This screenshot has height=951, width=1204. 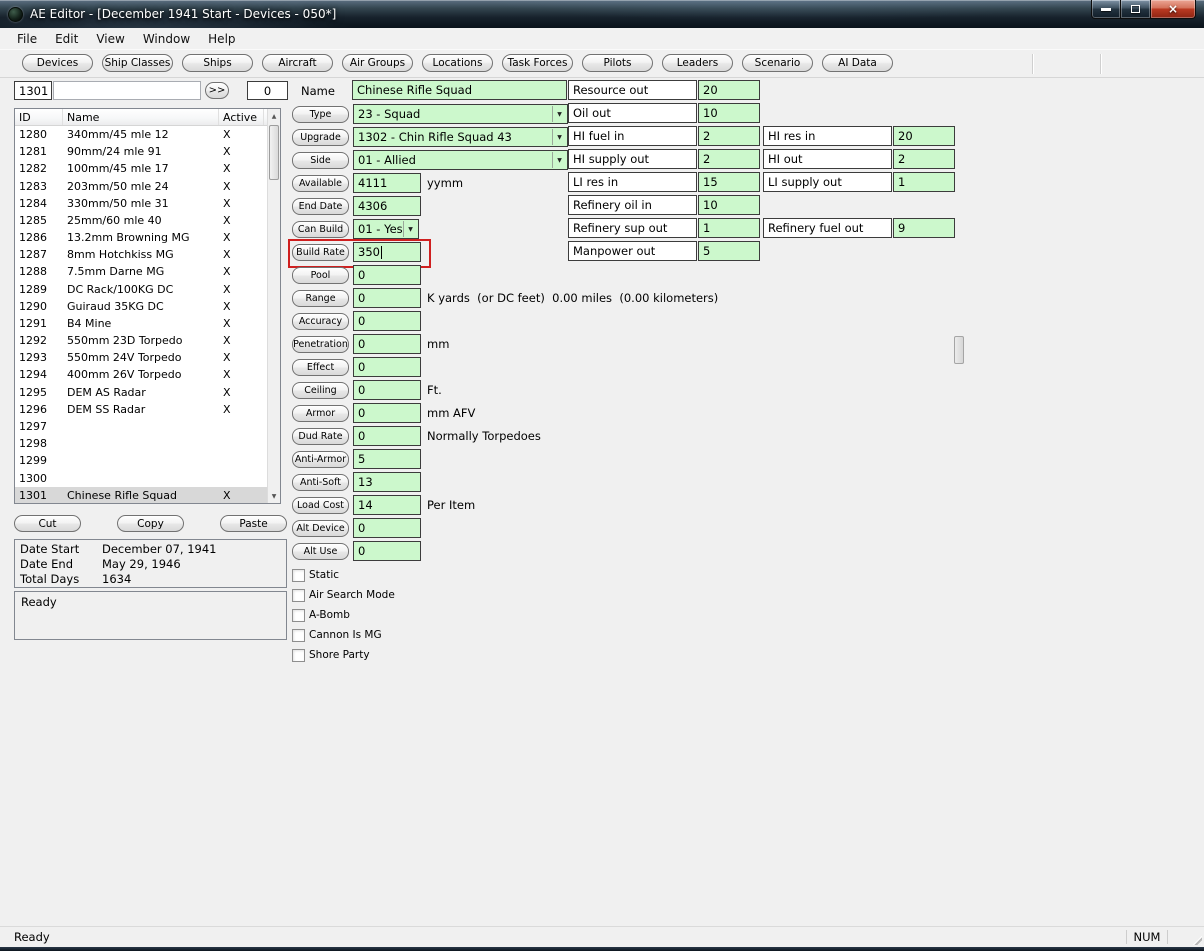 What do you see at coordinates (141, 186) in the screenshot?
I see `table-row: 1283 203mm/50 mle 24 X` at bounding box center [141, 186].